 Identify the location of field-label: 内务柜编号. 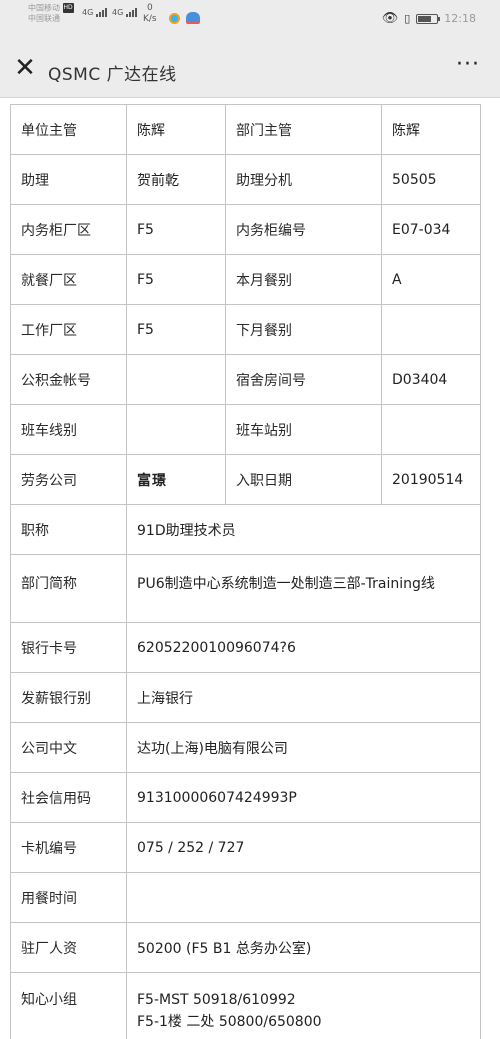
(303, 229).